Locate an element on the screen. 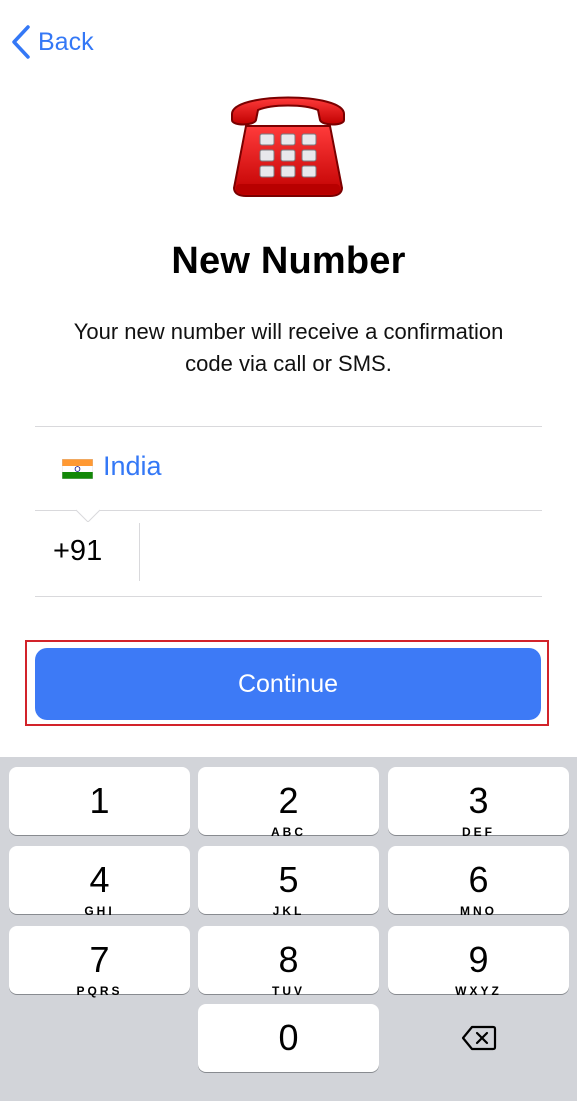  vertical-divider is located at coordinates (139, 552).